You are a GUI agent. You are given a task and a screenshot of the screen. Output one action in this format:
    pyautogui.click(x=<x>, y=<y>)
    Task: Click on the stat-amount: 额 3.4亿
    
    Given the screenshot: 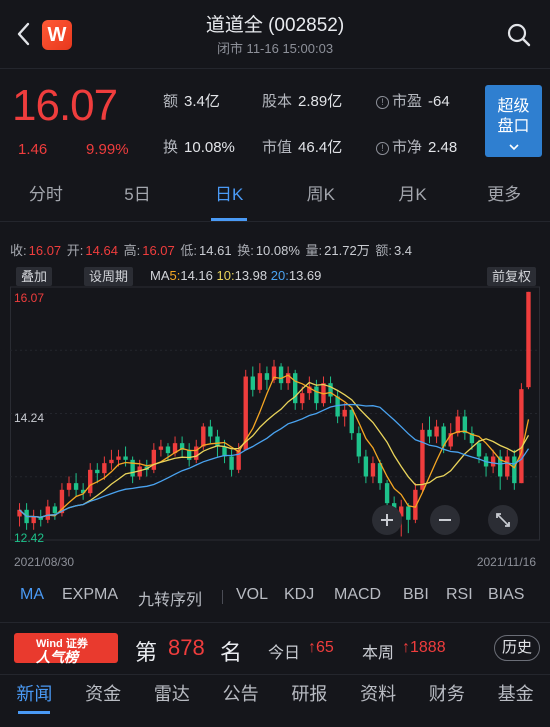 What is the action you would take?
    pyautogui.click(x=191, y=100)
    